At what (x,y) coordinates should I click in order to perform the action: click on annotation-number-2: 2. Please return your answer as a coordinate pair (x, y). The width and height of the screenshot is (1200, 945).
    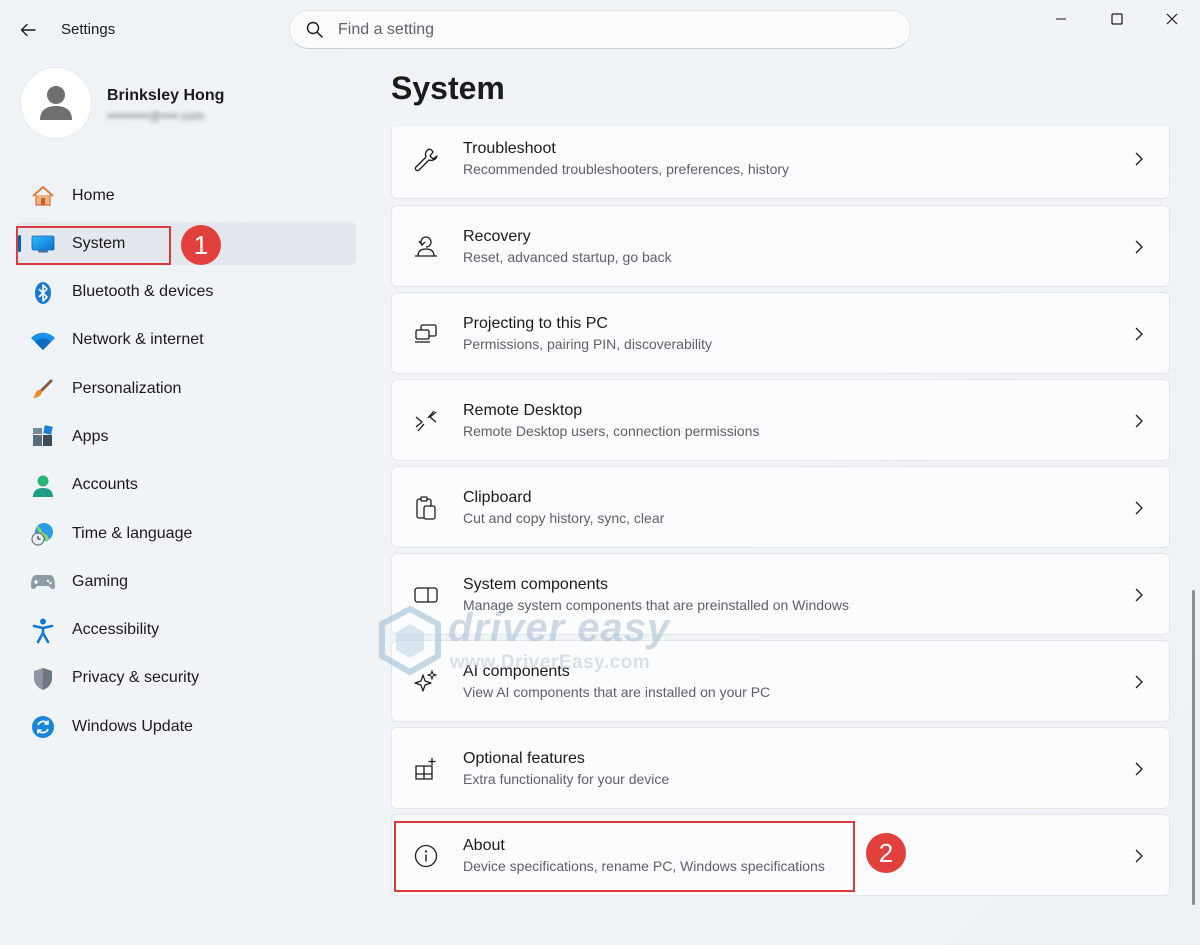
    Looking at the image, I should click on (886, 853).